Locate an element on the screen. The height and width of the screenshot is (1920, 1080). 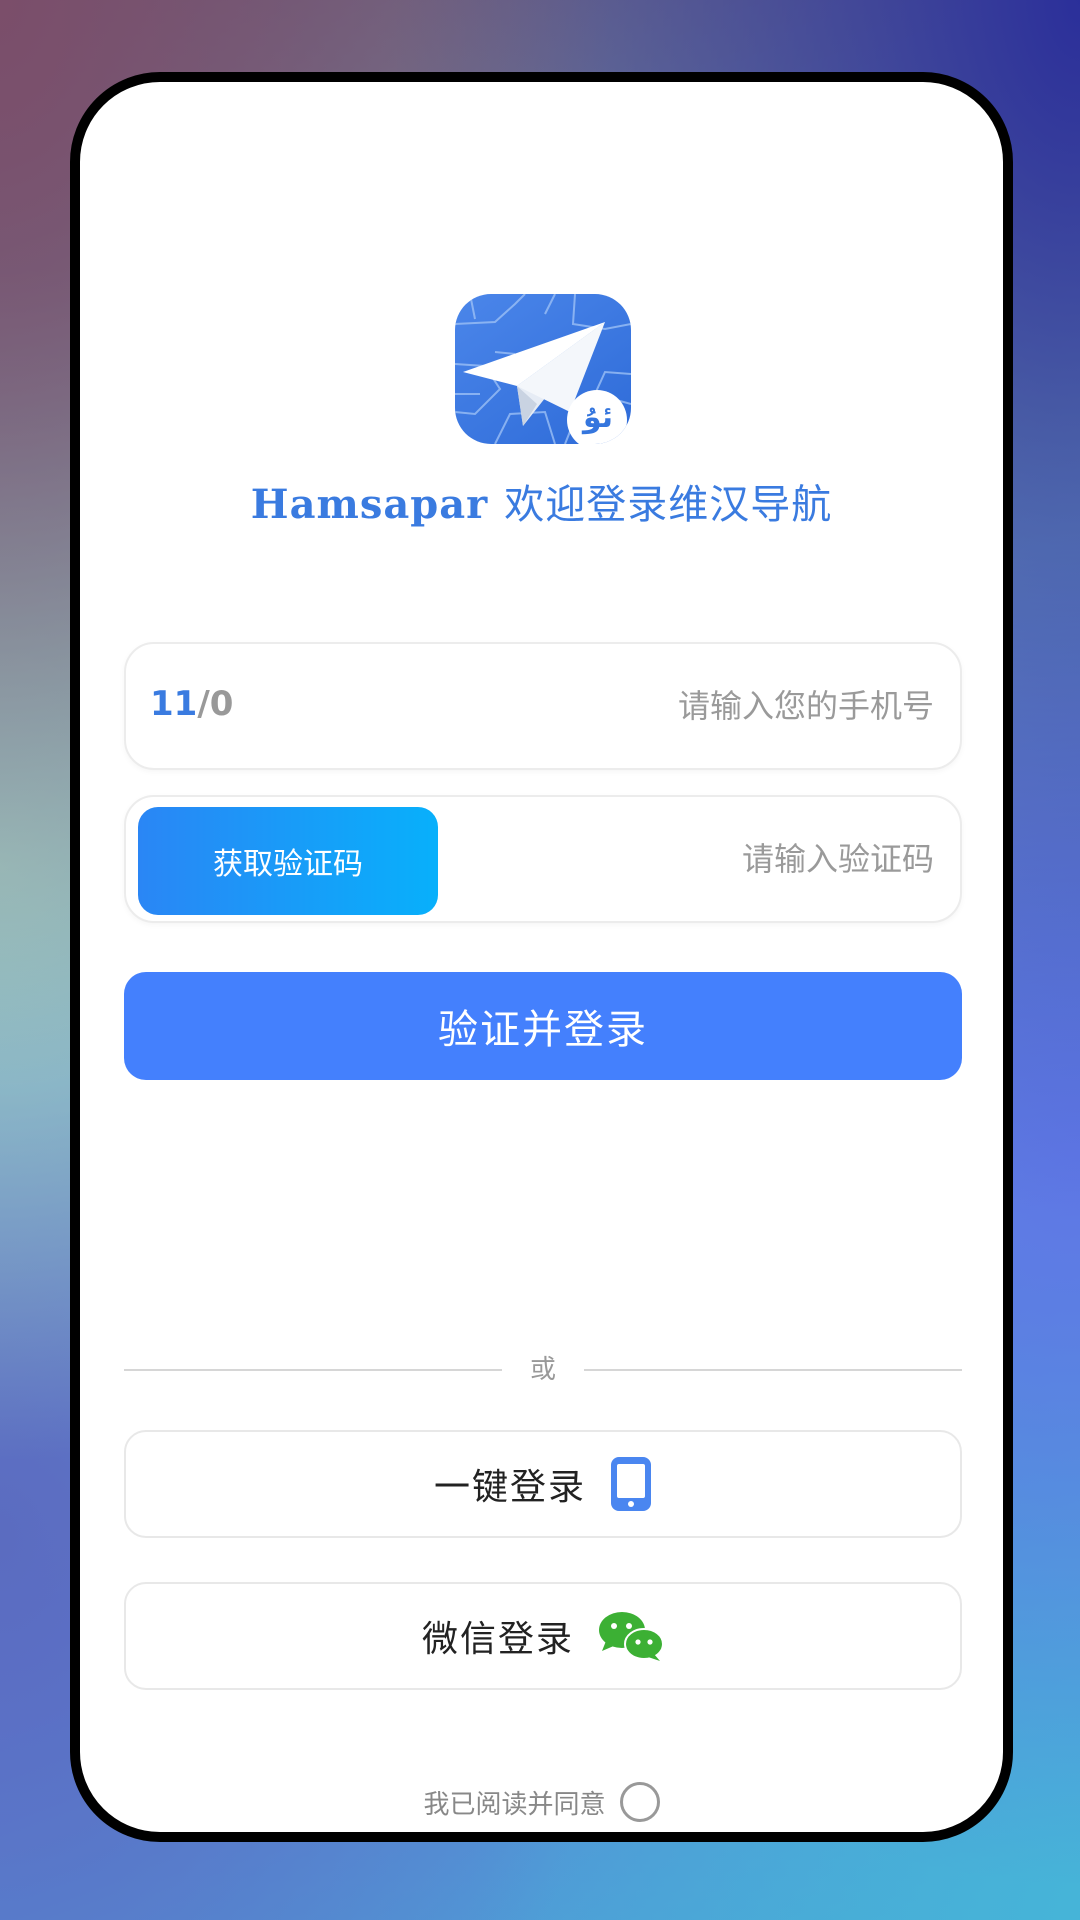
agreement-text: 我已阅读并同意 is located at coordinates (514, 1804).